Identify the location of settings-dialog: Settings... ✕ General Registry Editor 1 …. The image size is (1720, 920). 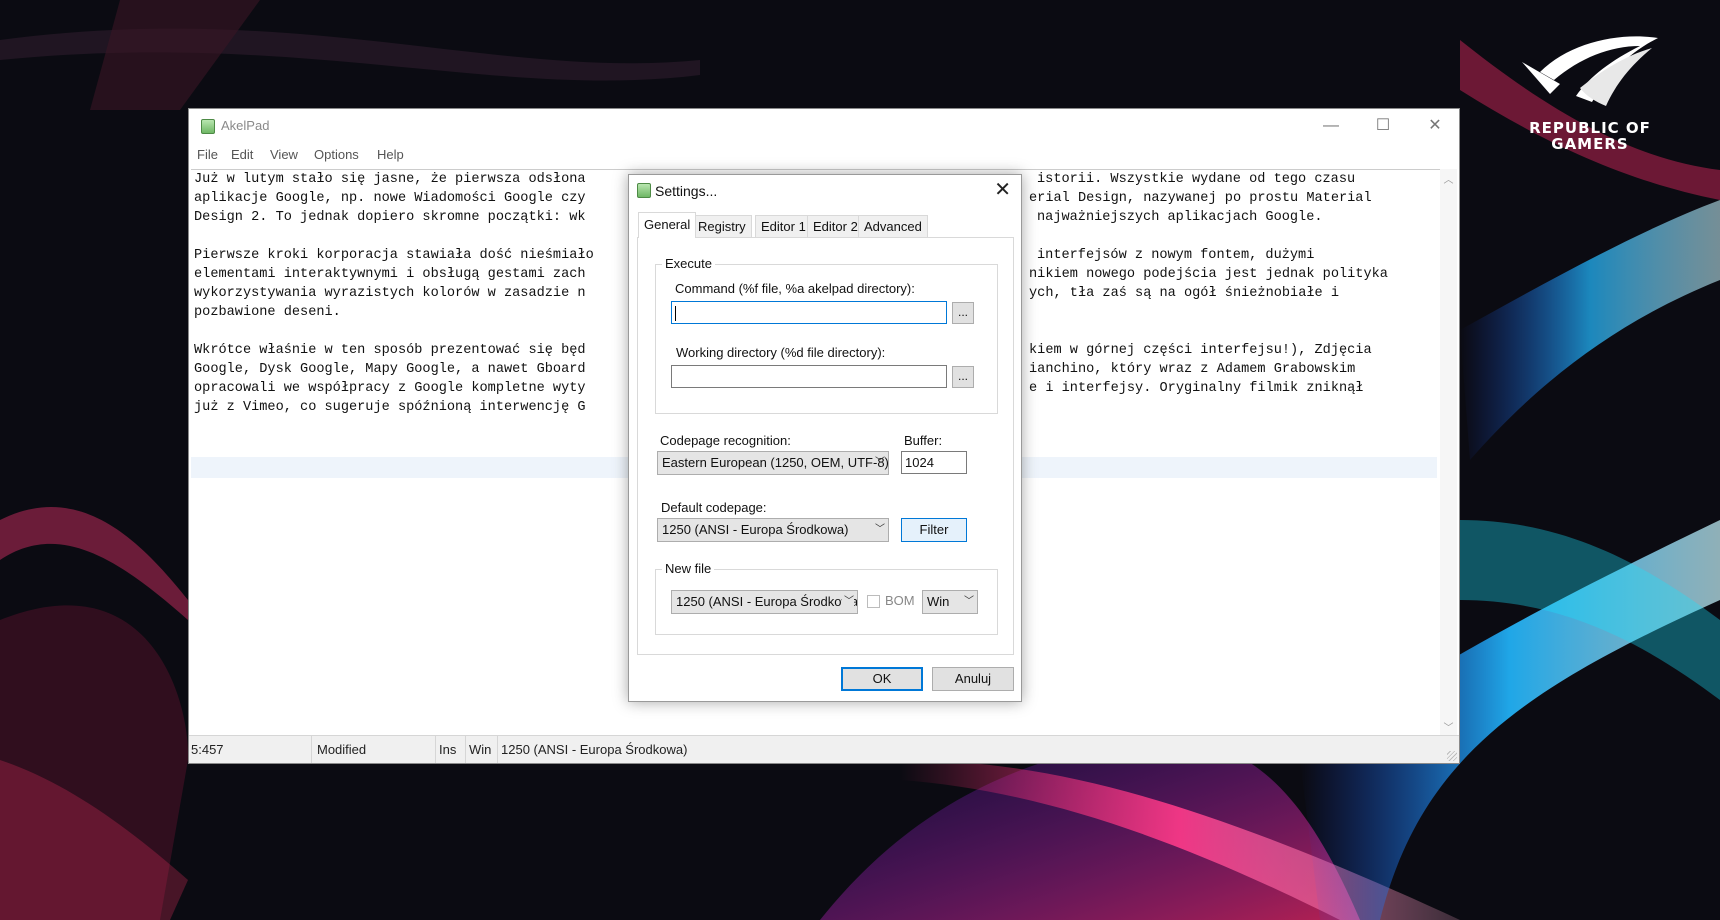
(825, 438).